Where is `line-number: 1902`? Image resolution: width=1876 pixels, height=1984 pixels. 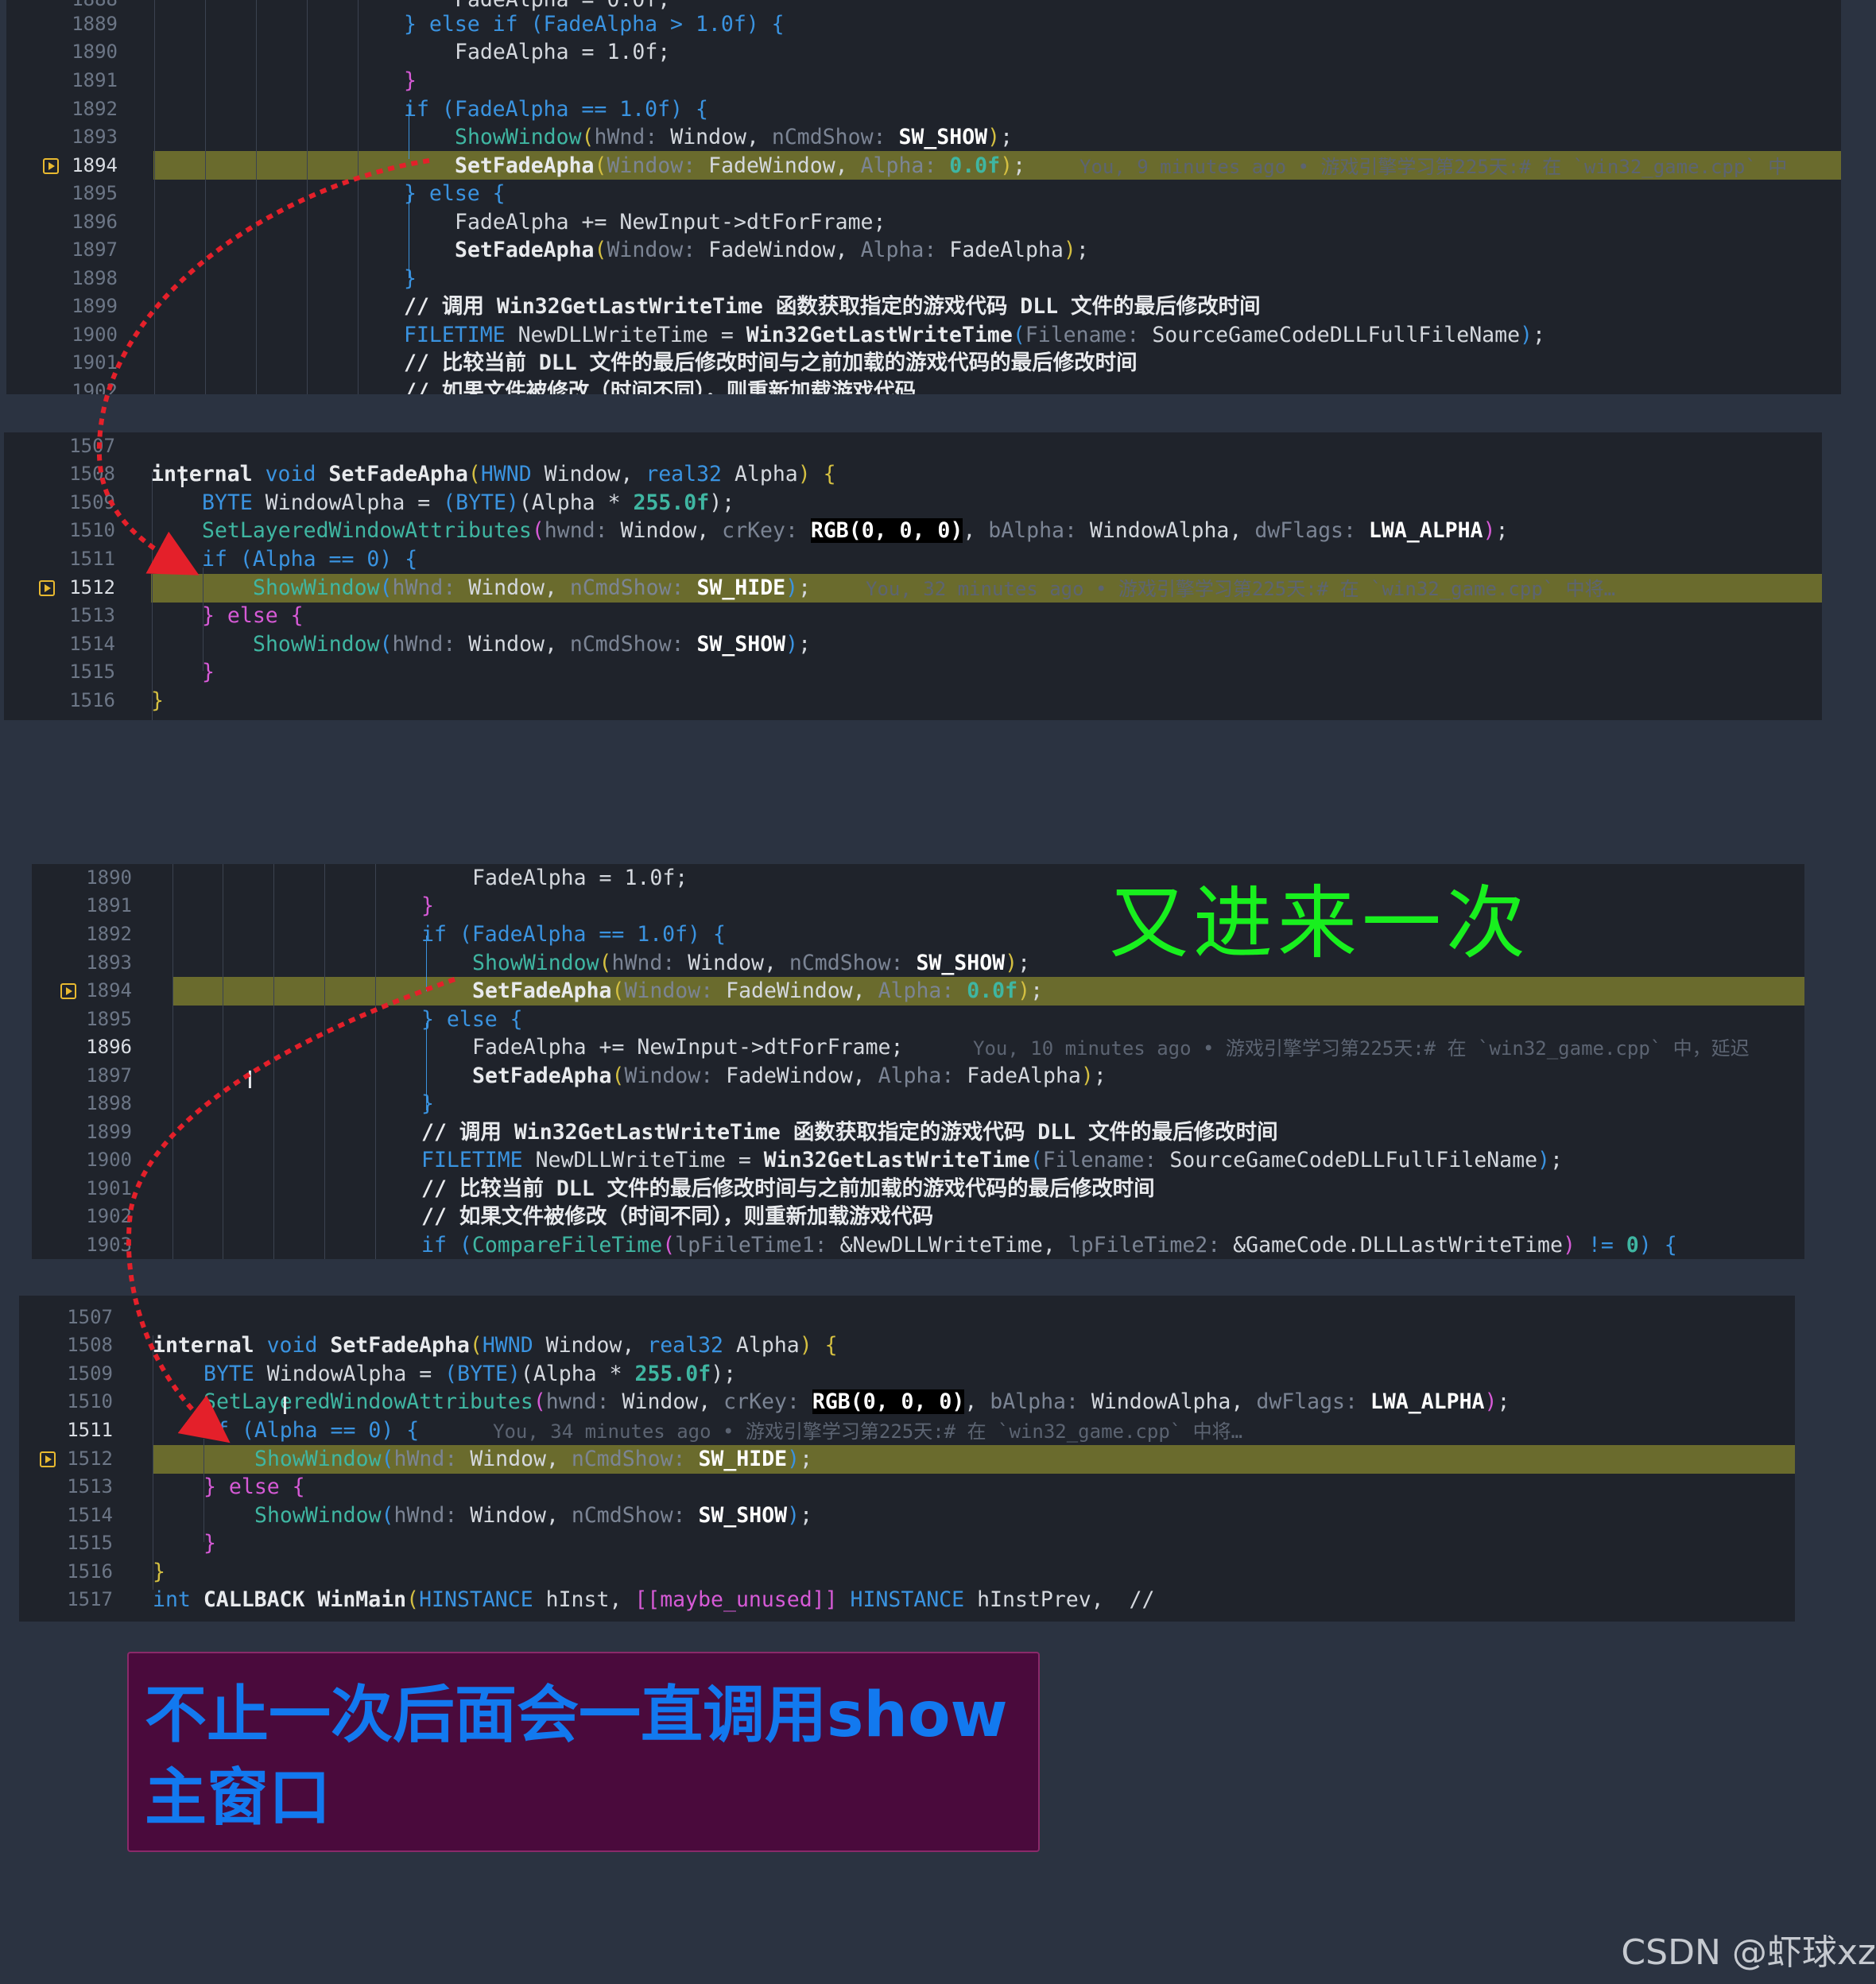 line-number: 1902 is located at coordinates (95, 387).